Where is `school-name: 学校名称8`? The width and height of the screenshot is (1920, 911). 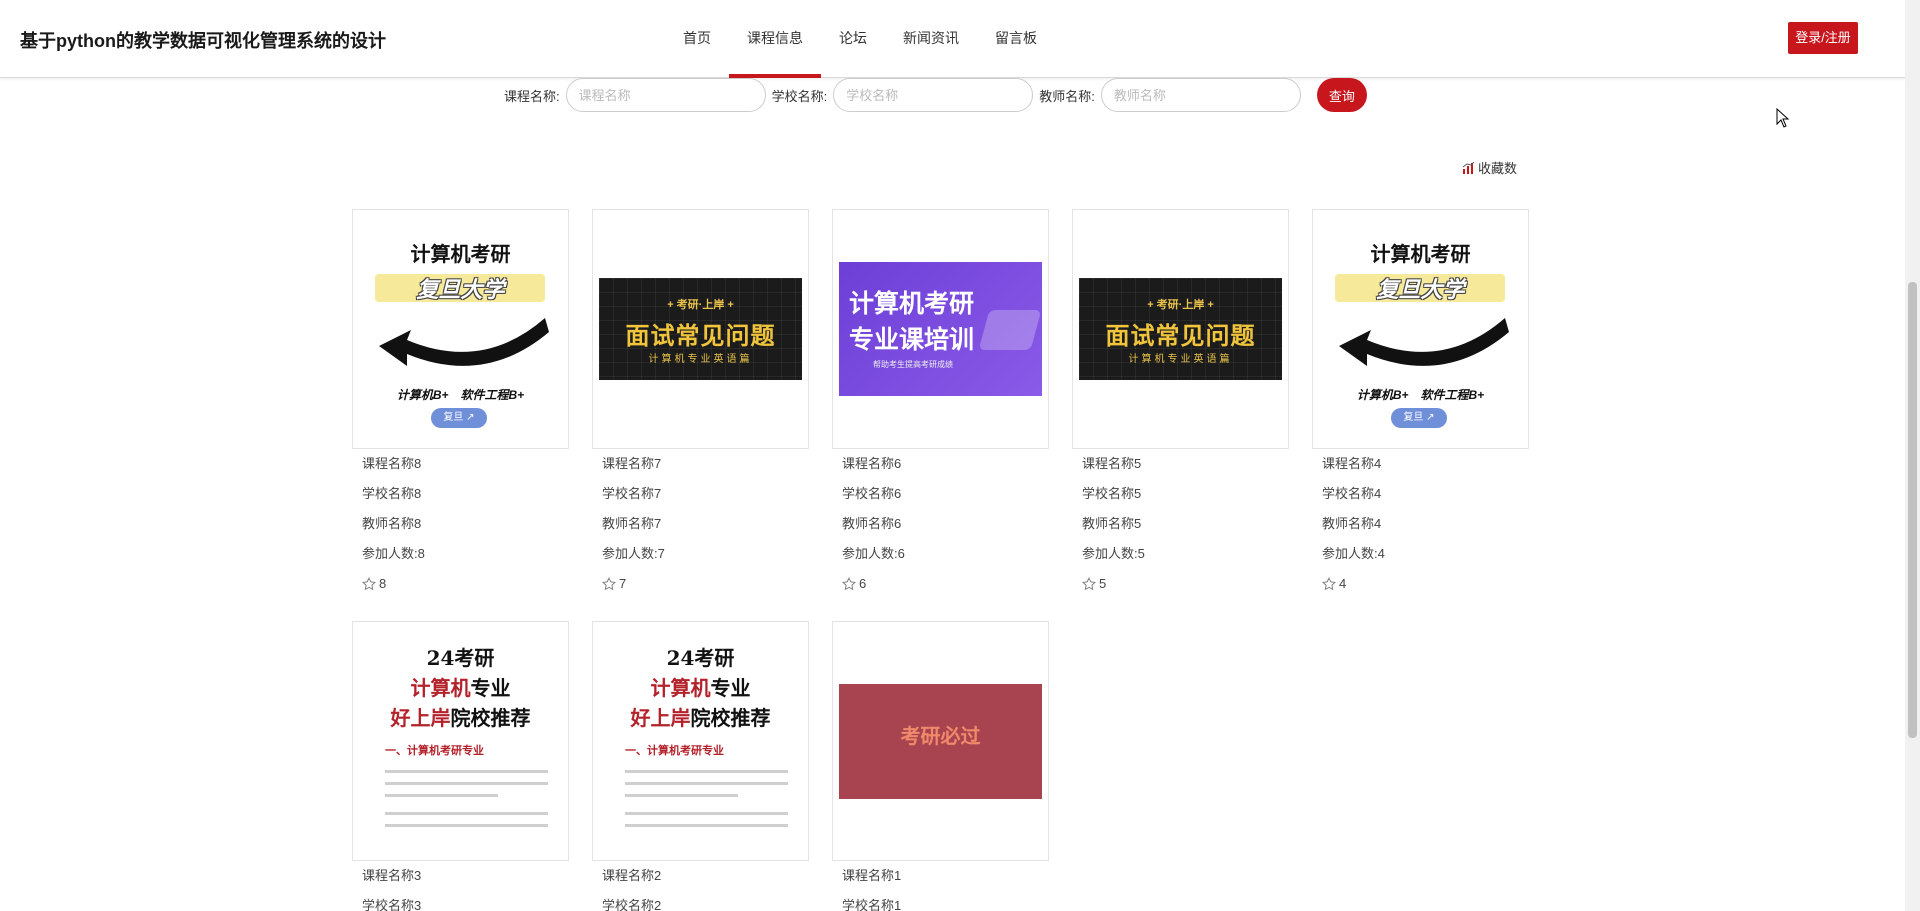 school-name: 学校名称8 is located at coordinates (392, 493).